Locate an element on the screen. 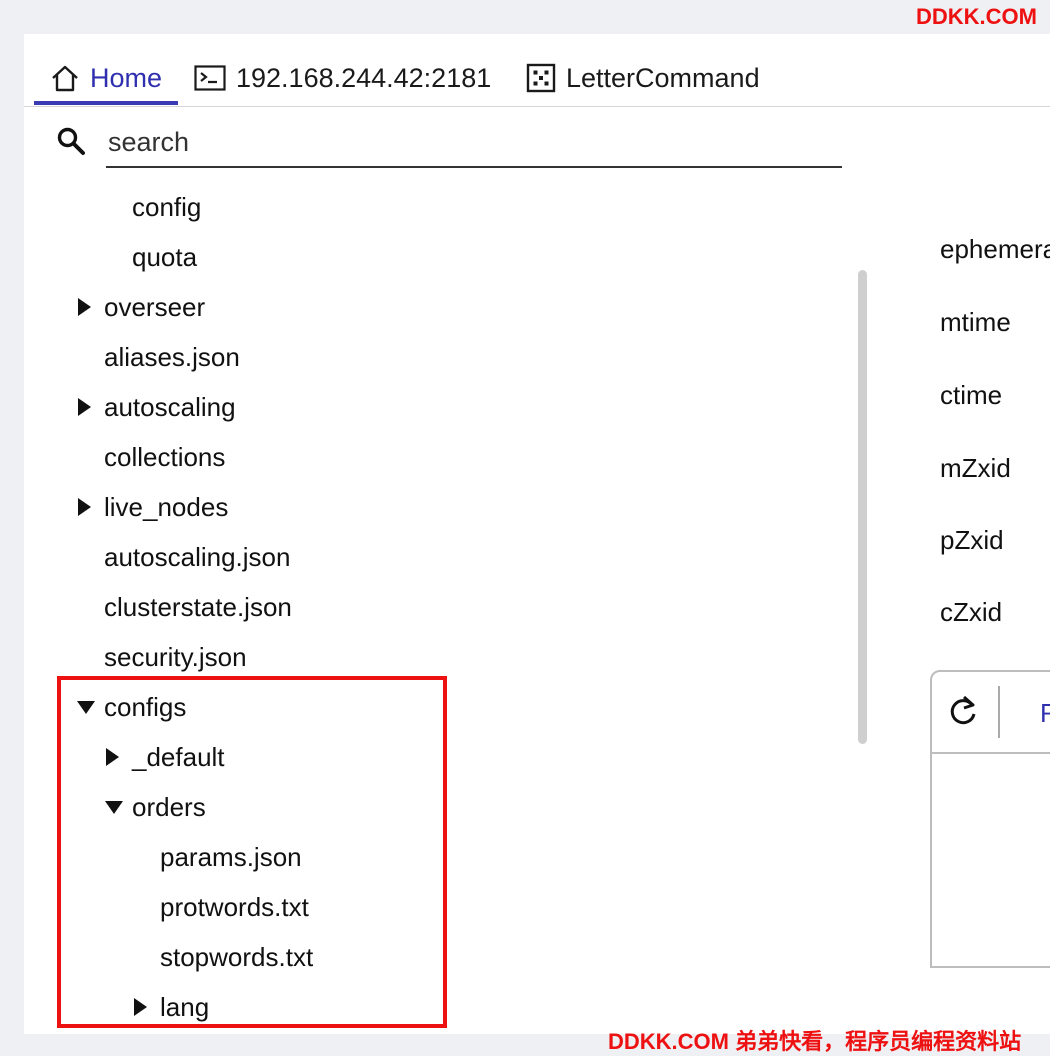  dice-icon is located at coordinates (541, 78).